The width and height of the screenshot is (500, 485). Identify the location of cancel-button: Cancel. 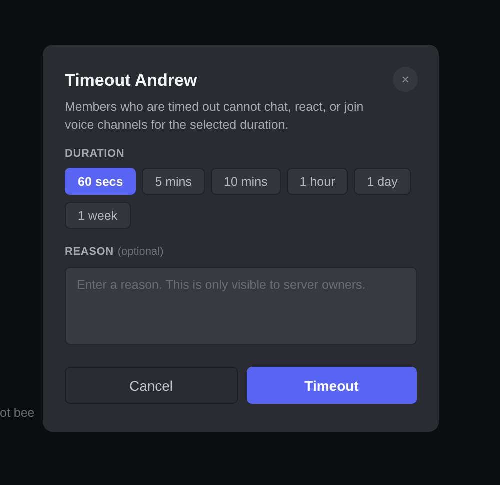
(151, 385).